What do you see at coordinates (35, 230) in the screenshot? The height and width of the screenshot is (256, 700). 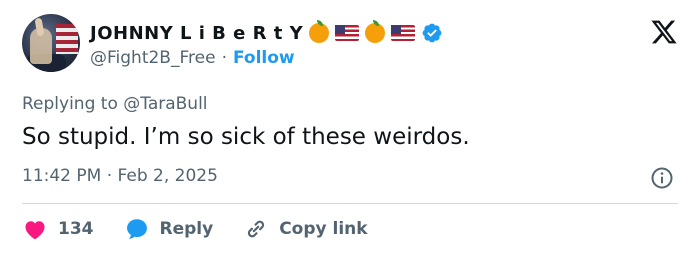 I see `heart-icon` at bounding box center [35, 230].